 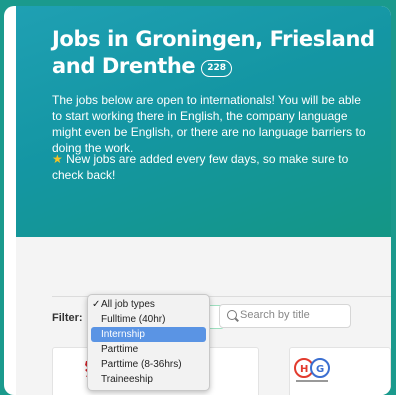 I want to click on dropdown-option: Parttime (8-36hrs), so click(x=148, y=364).